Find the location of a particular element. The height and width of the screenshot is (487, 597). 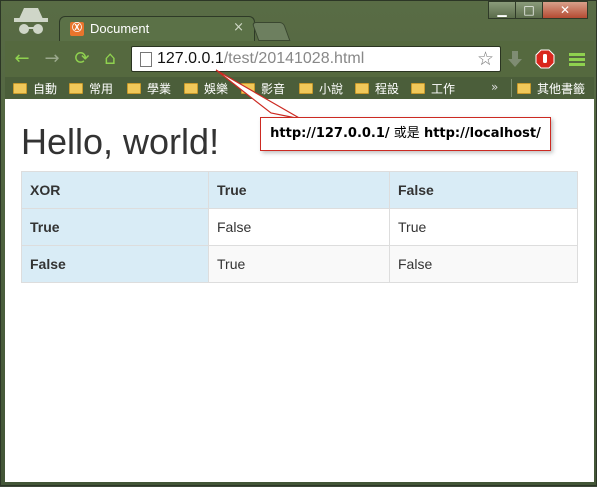

menu-icon is located at coordinates (577, 59).